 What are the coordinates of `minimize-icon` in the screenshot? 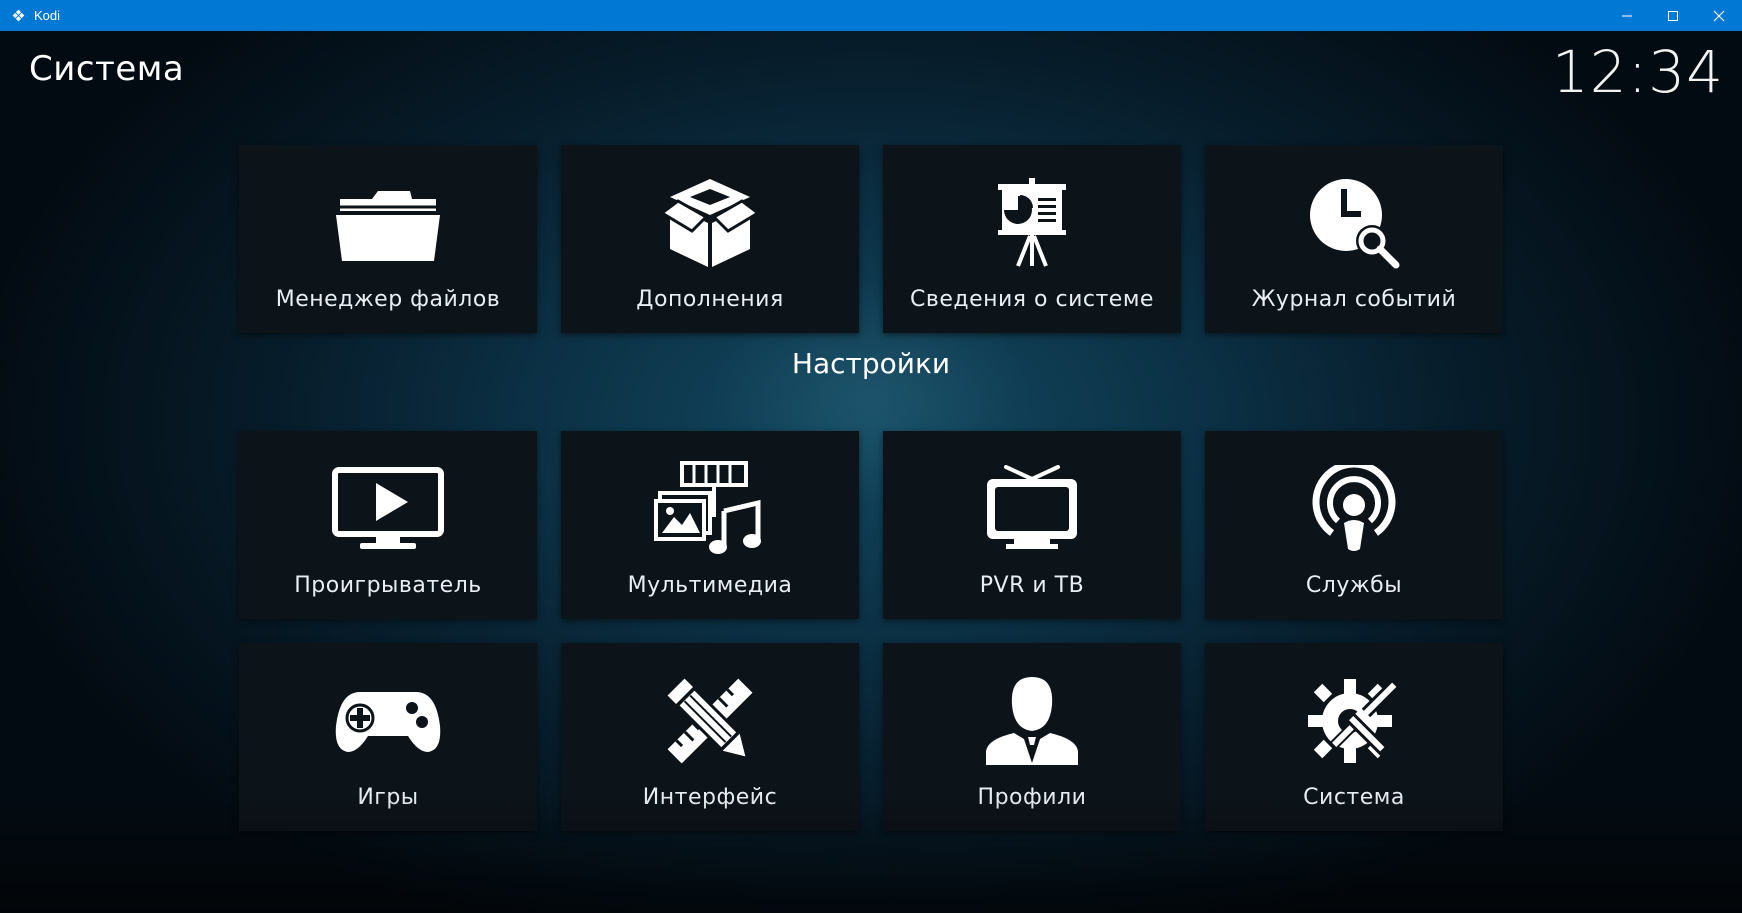 It's located at (1627, 15).